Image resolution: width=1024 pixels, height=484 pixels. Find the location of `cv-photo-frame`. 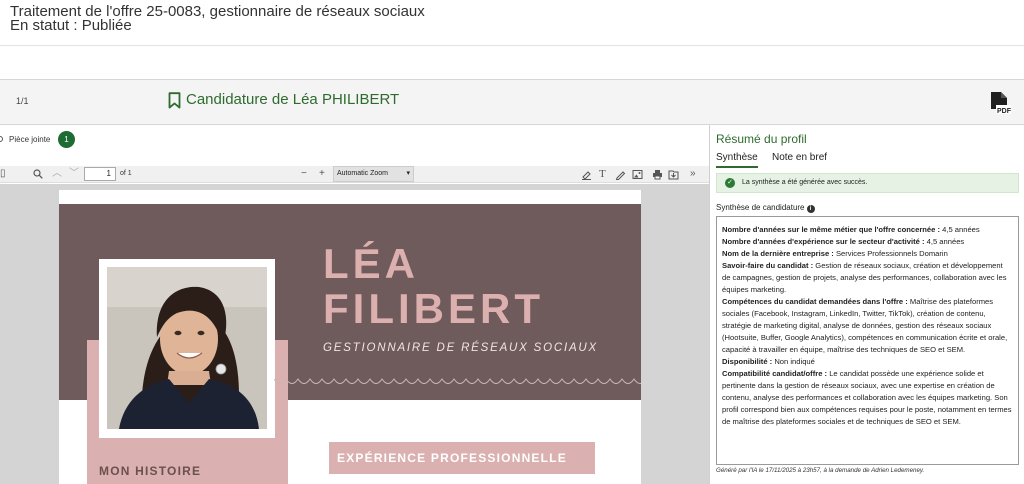

cv-photo-frame is located at coordinates (187, 348).